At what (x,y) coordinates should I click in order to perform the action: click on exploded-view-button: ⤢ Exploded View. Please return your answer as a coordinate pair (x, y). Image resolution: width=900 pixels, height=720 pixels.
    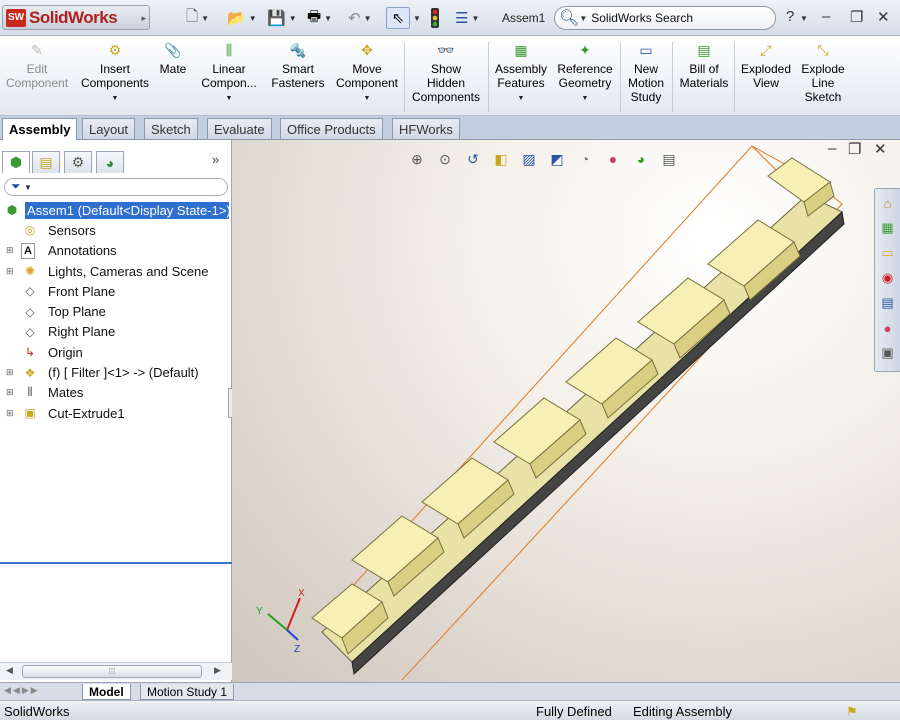
    Looking at the image, I should click on (766, 65).